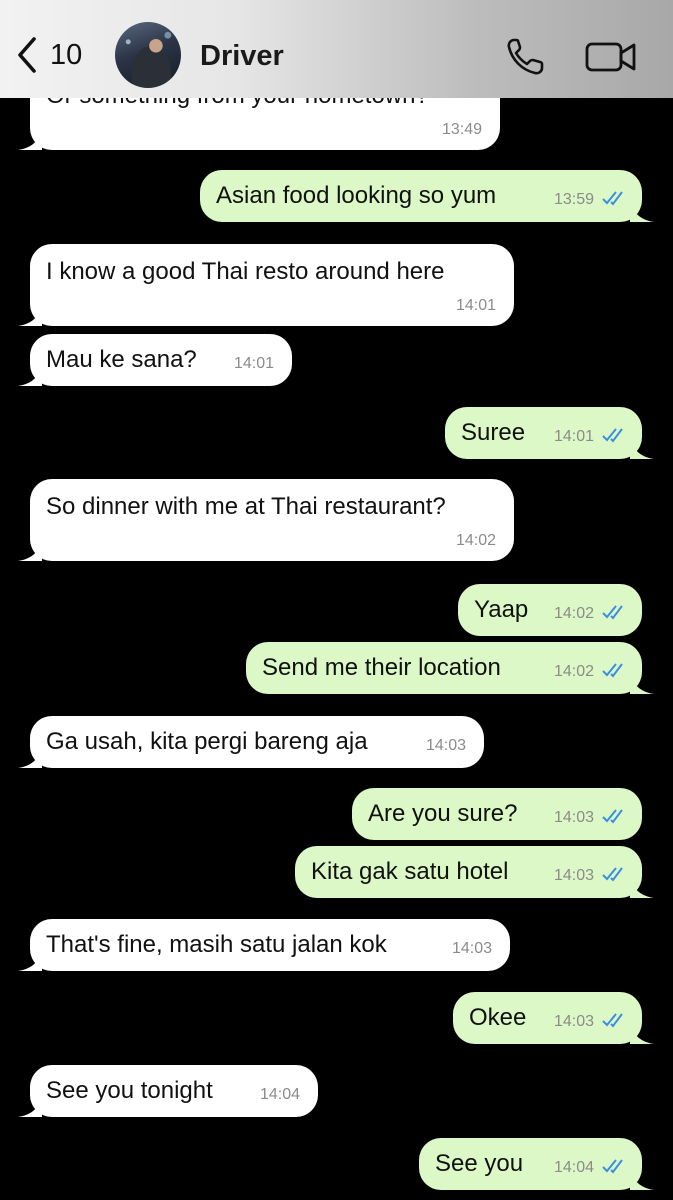 This screenshot has width=673, height=1200. I want to click on message-incoming: That's fine, masih satu jalan kok 14:03, so click(264, 945).